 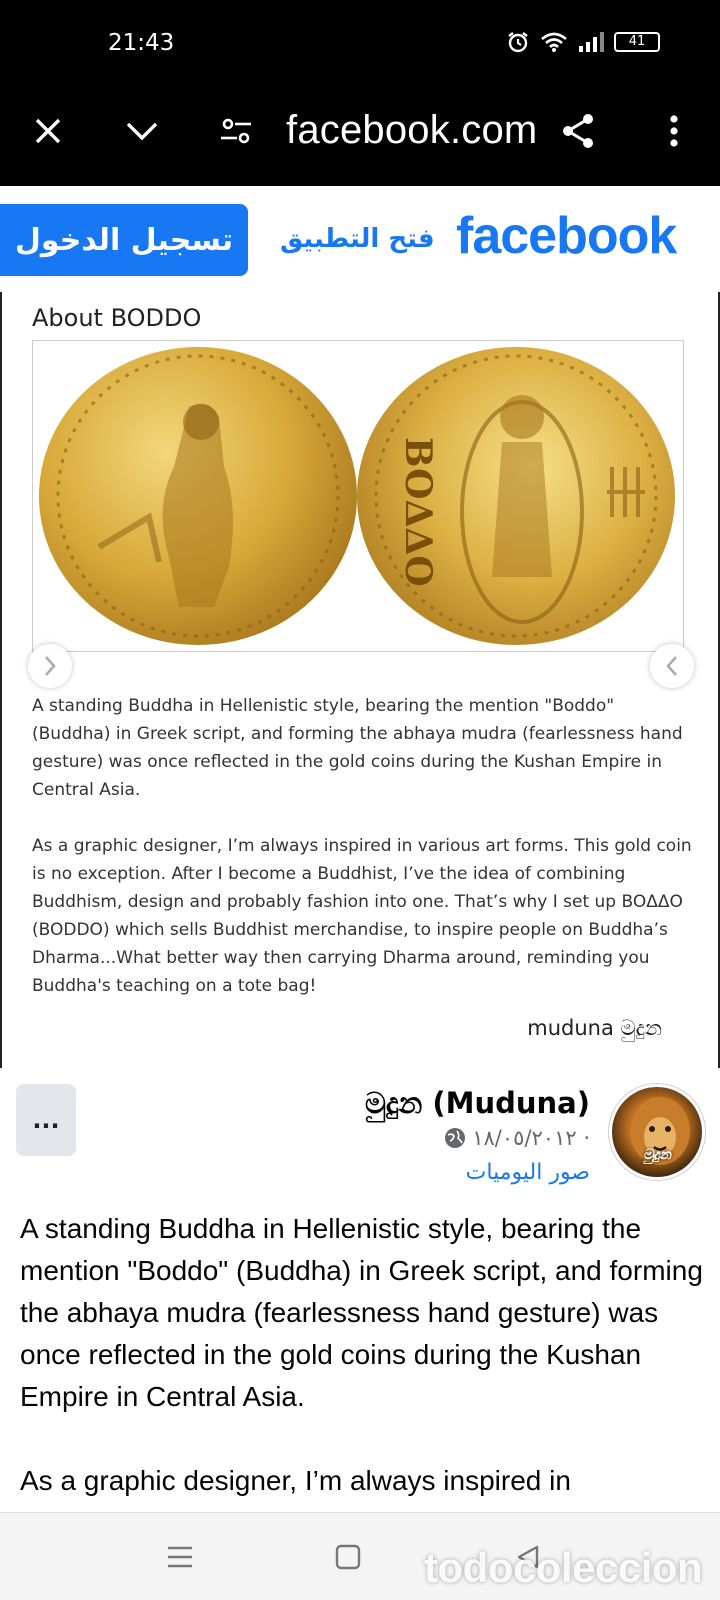 What do you see at coordinates (411, 130) in the screenshot?
I see `url-field: facebook.com` at bounding box center [411, 130].